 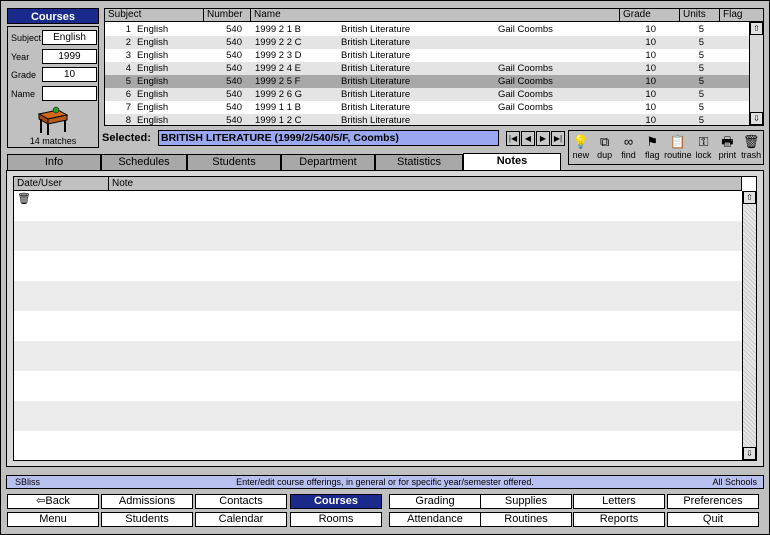 What do you see at coordinates (751, 147) in the screenshot?
I see `trash-button: 🗑 trash` at bounding box center [751, 147].